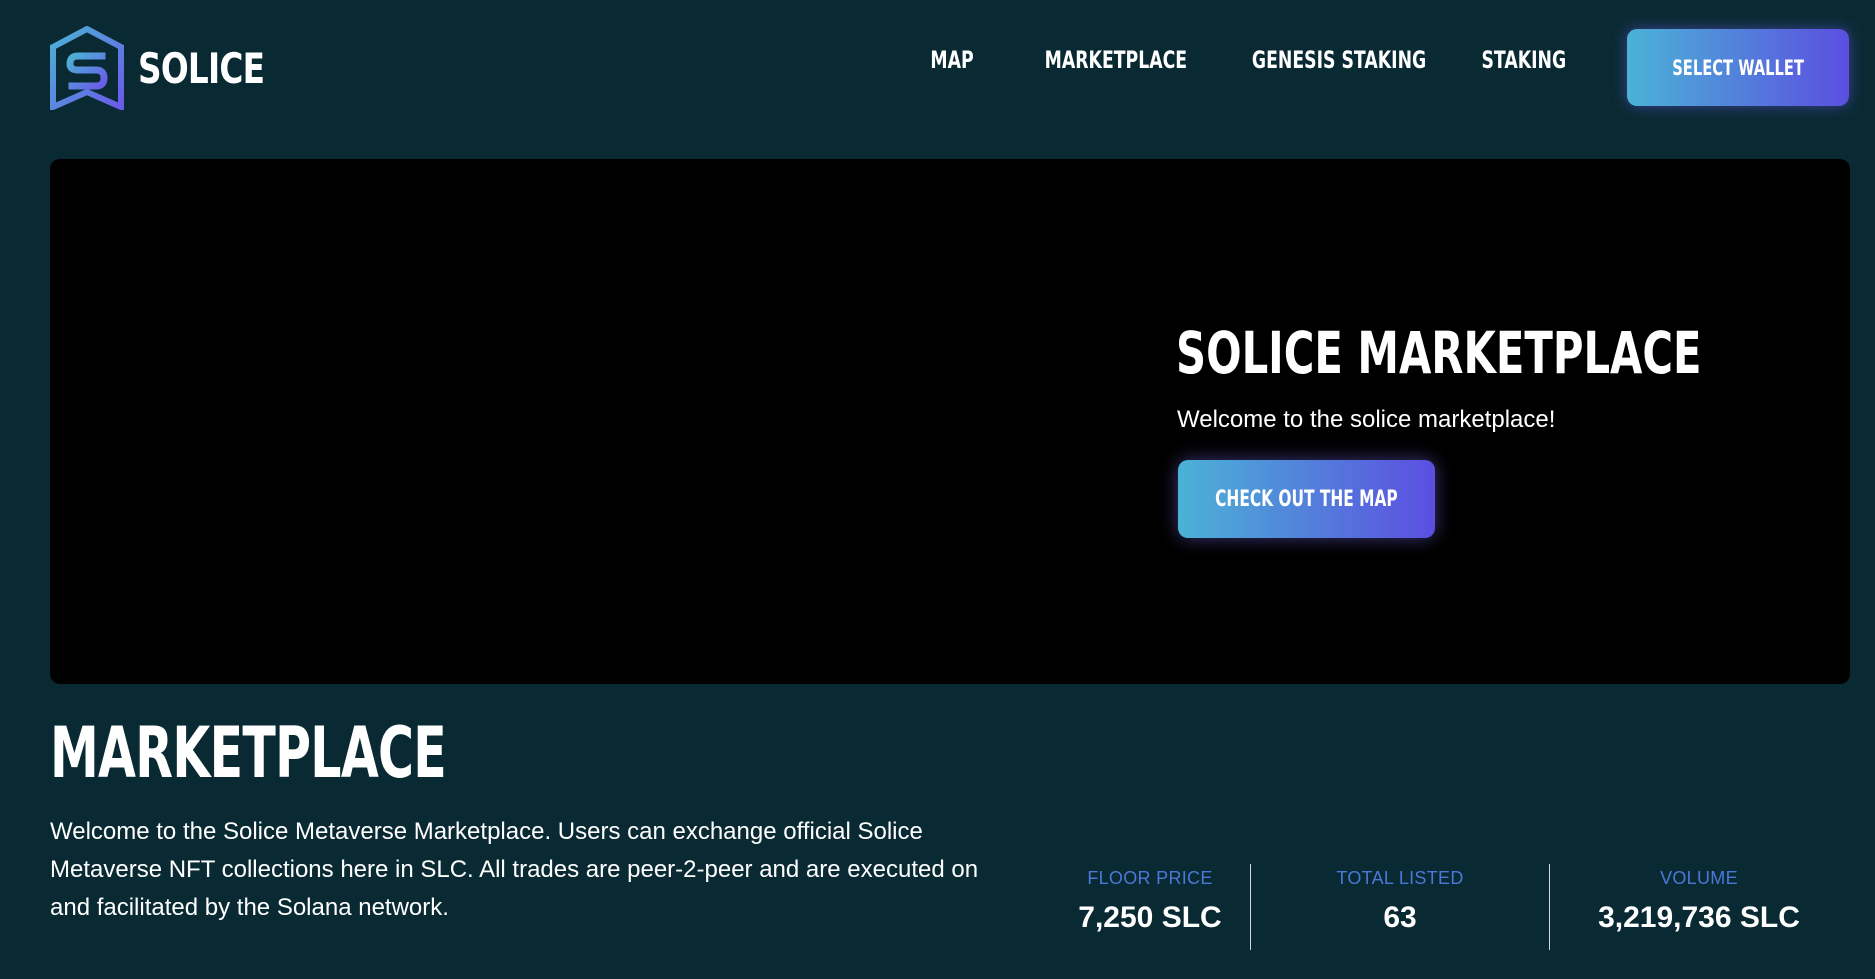 The height and width of the screenshot is (979, 1875). I want to click on stat-value: 3,219,736 SLC, so click(1699, 917).